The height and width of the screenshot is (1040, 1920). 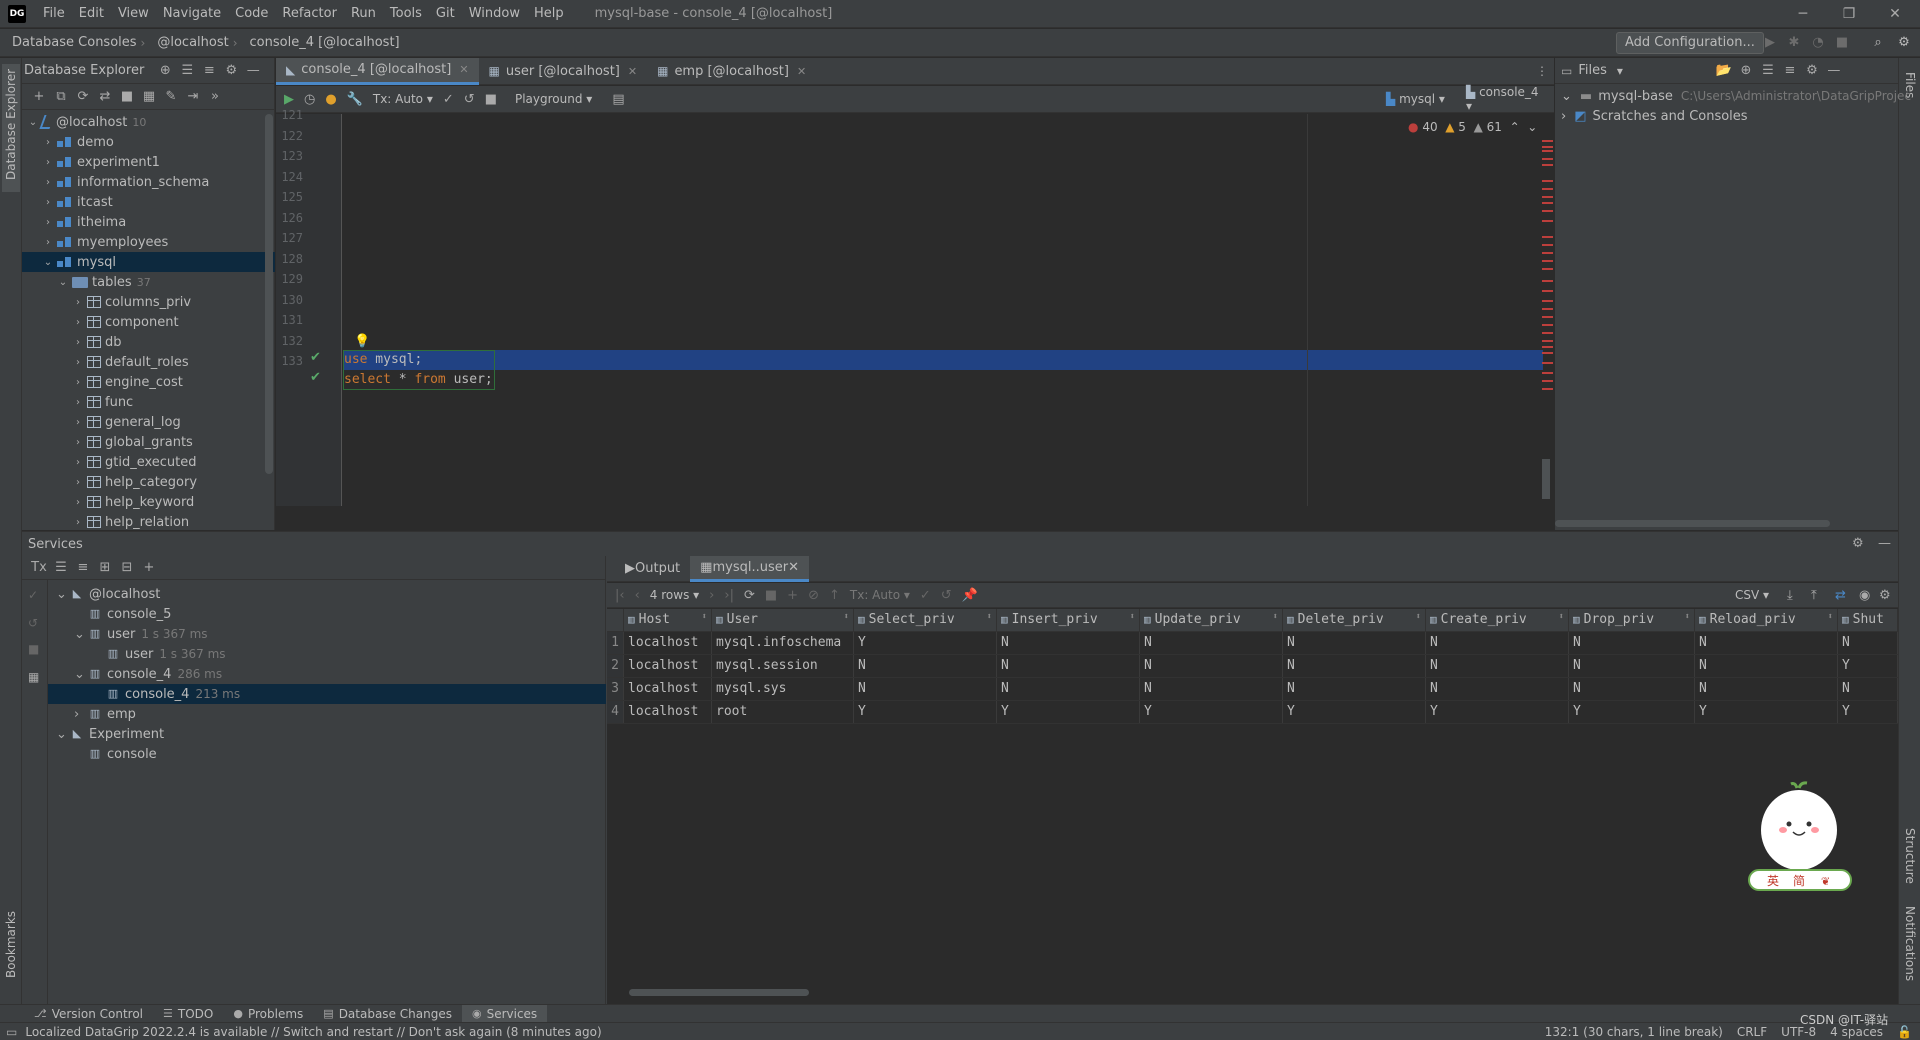 I want to click on more-tabs-icon: ⋮, so click(x=1542, y=71).